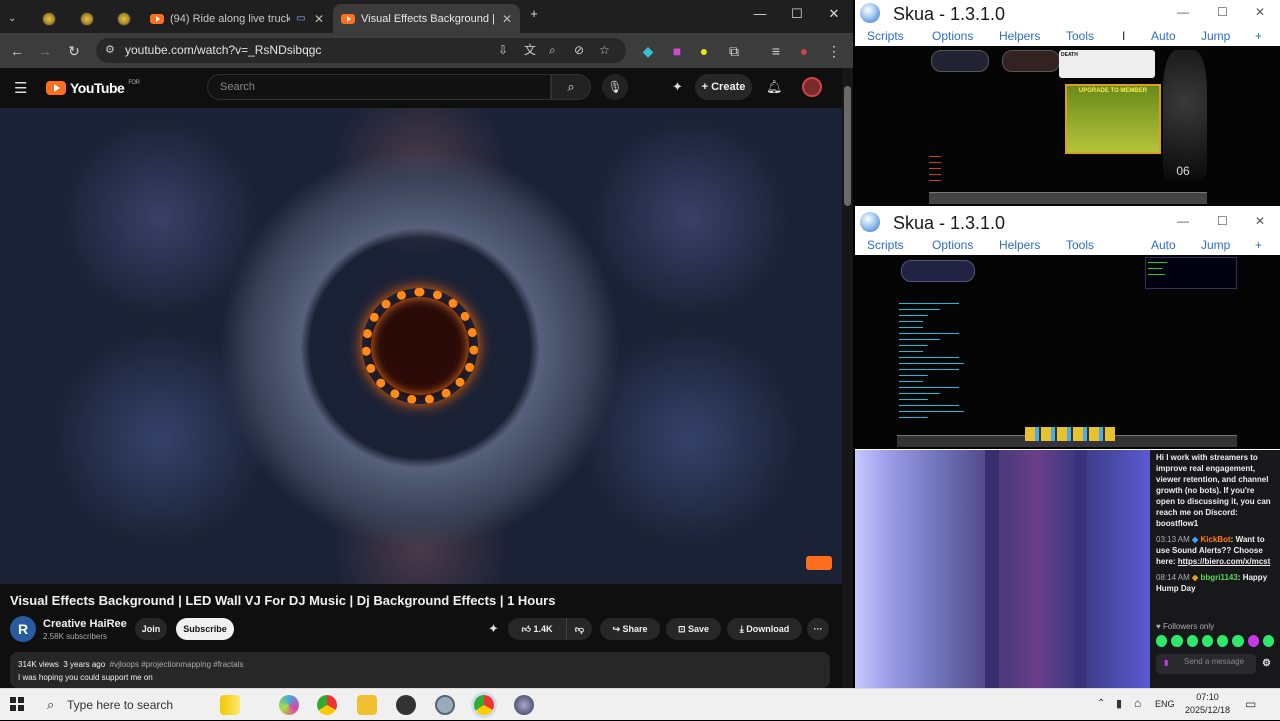 This screenshot has width=1280, height=721. Describe the element at coordinates (23, 629) in the screenshot. I see `channel-avatar: R` at that location.